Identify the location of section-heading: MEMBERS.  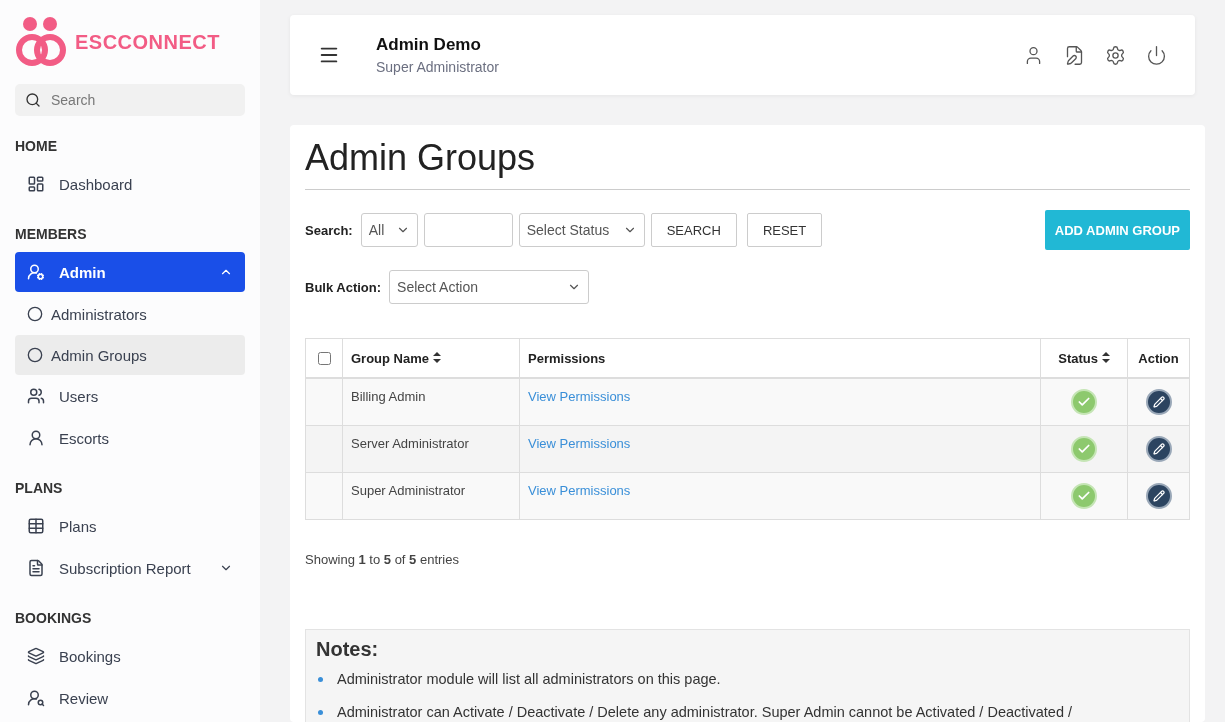
(51, 234).